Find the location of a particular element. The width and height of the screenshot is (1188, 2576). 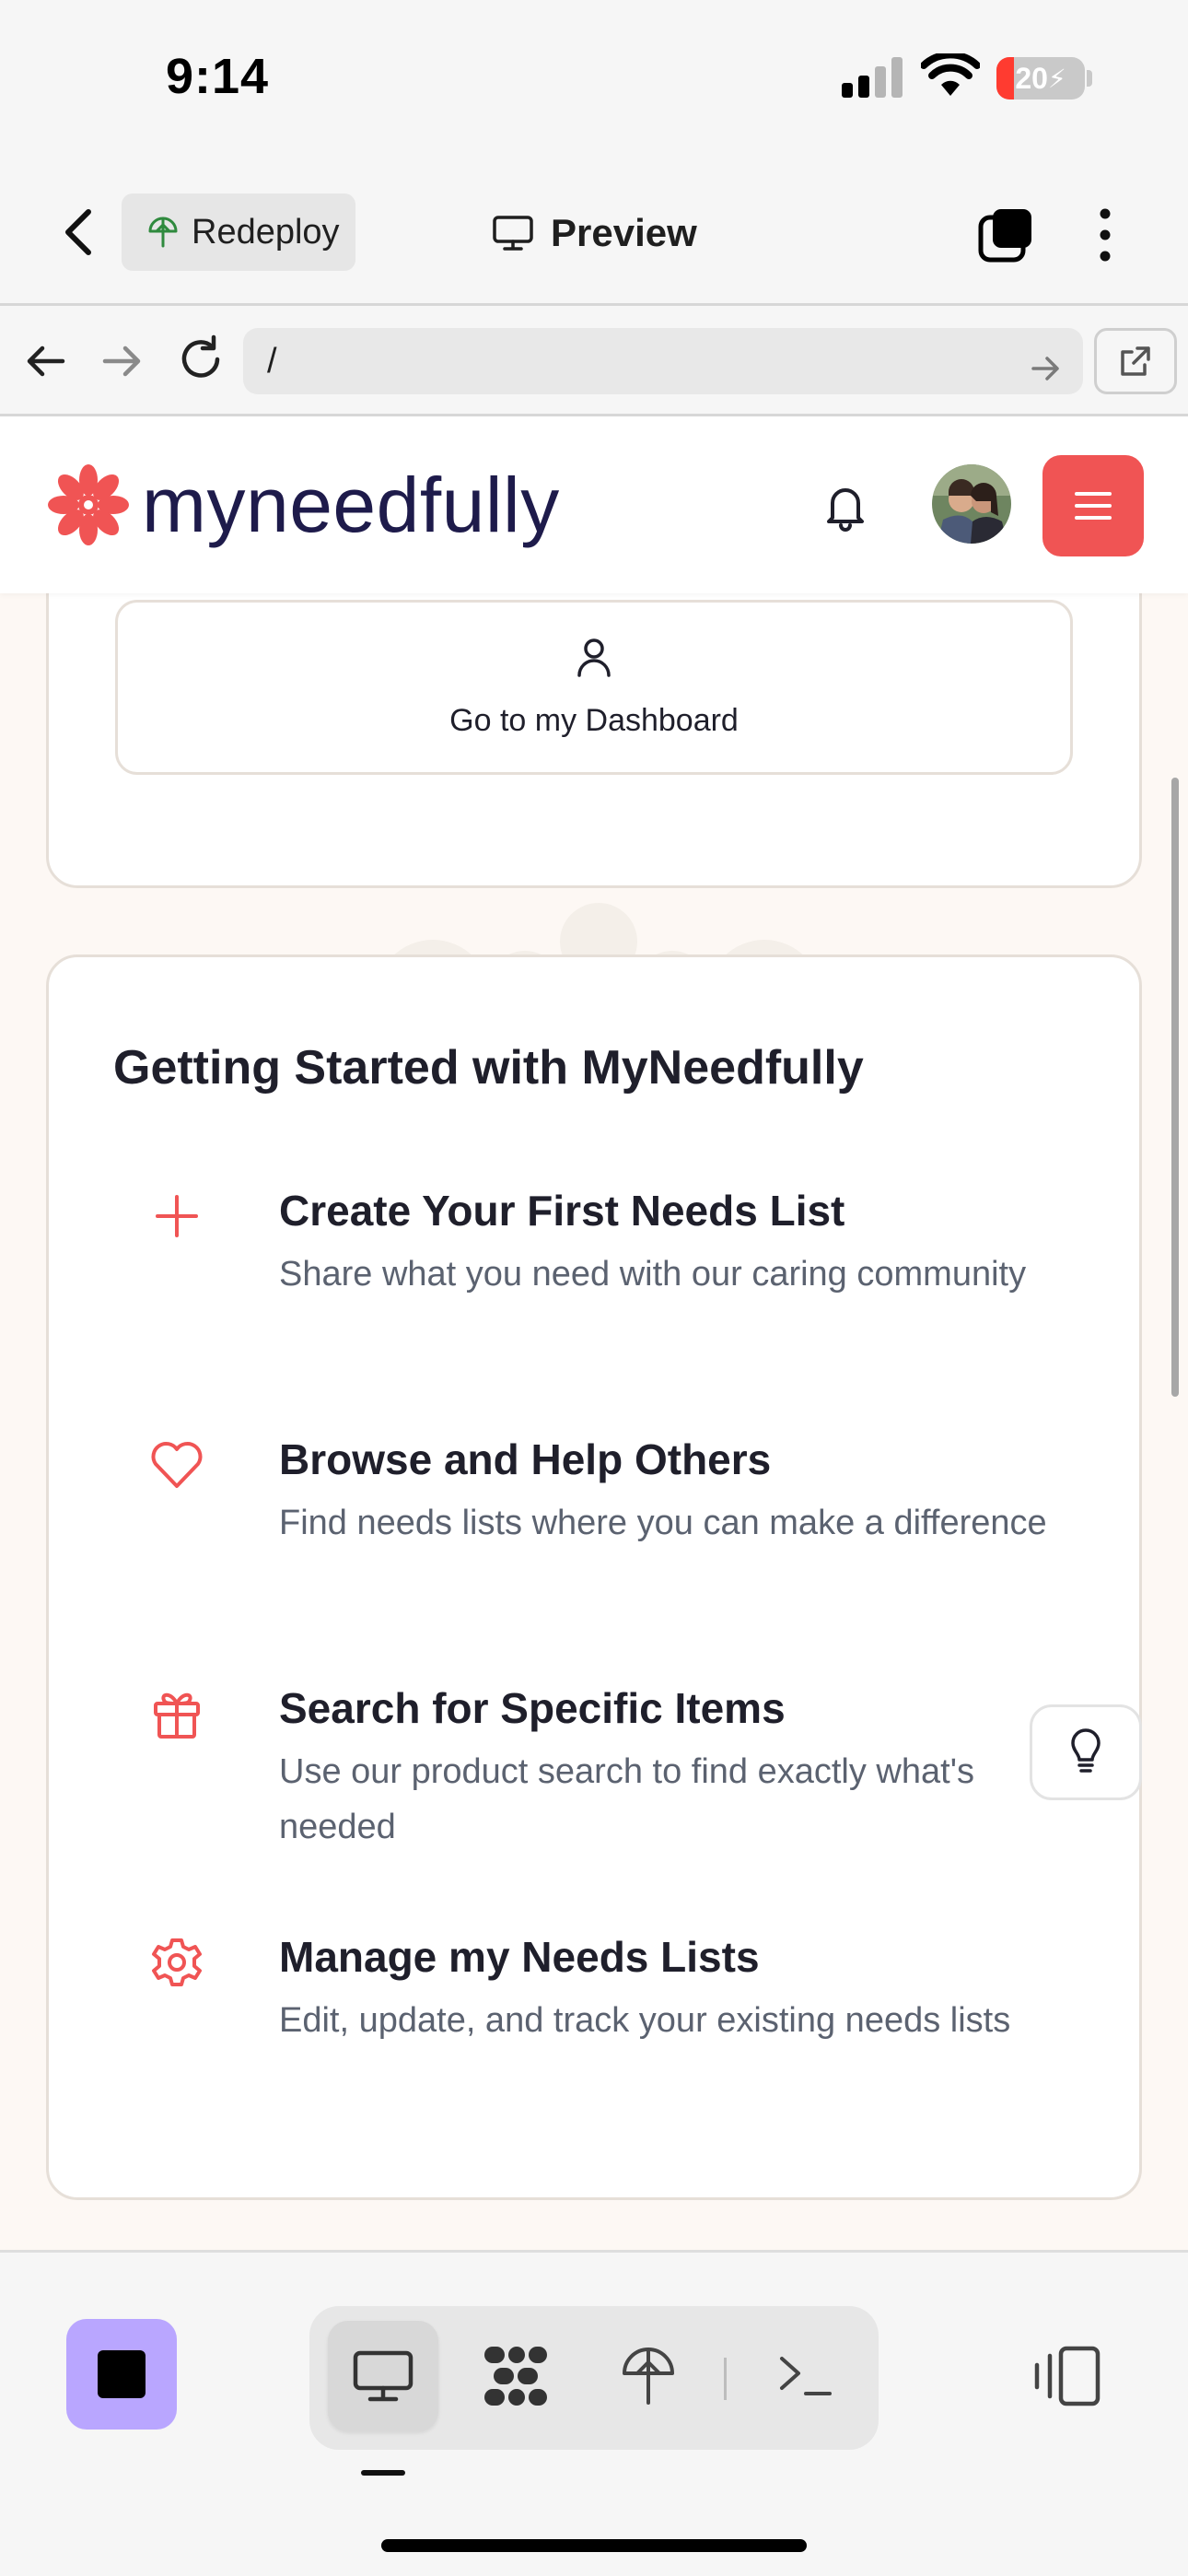

item-title: Create Your First Needs List is located at coordinates (562, 1211).